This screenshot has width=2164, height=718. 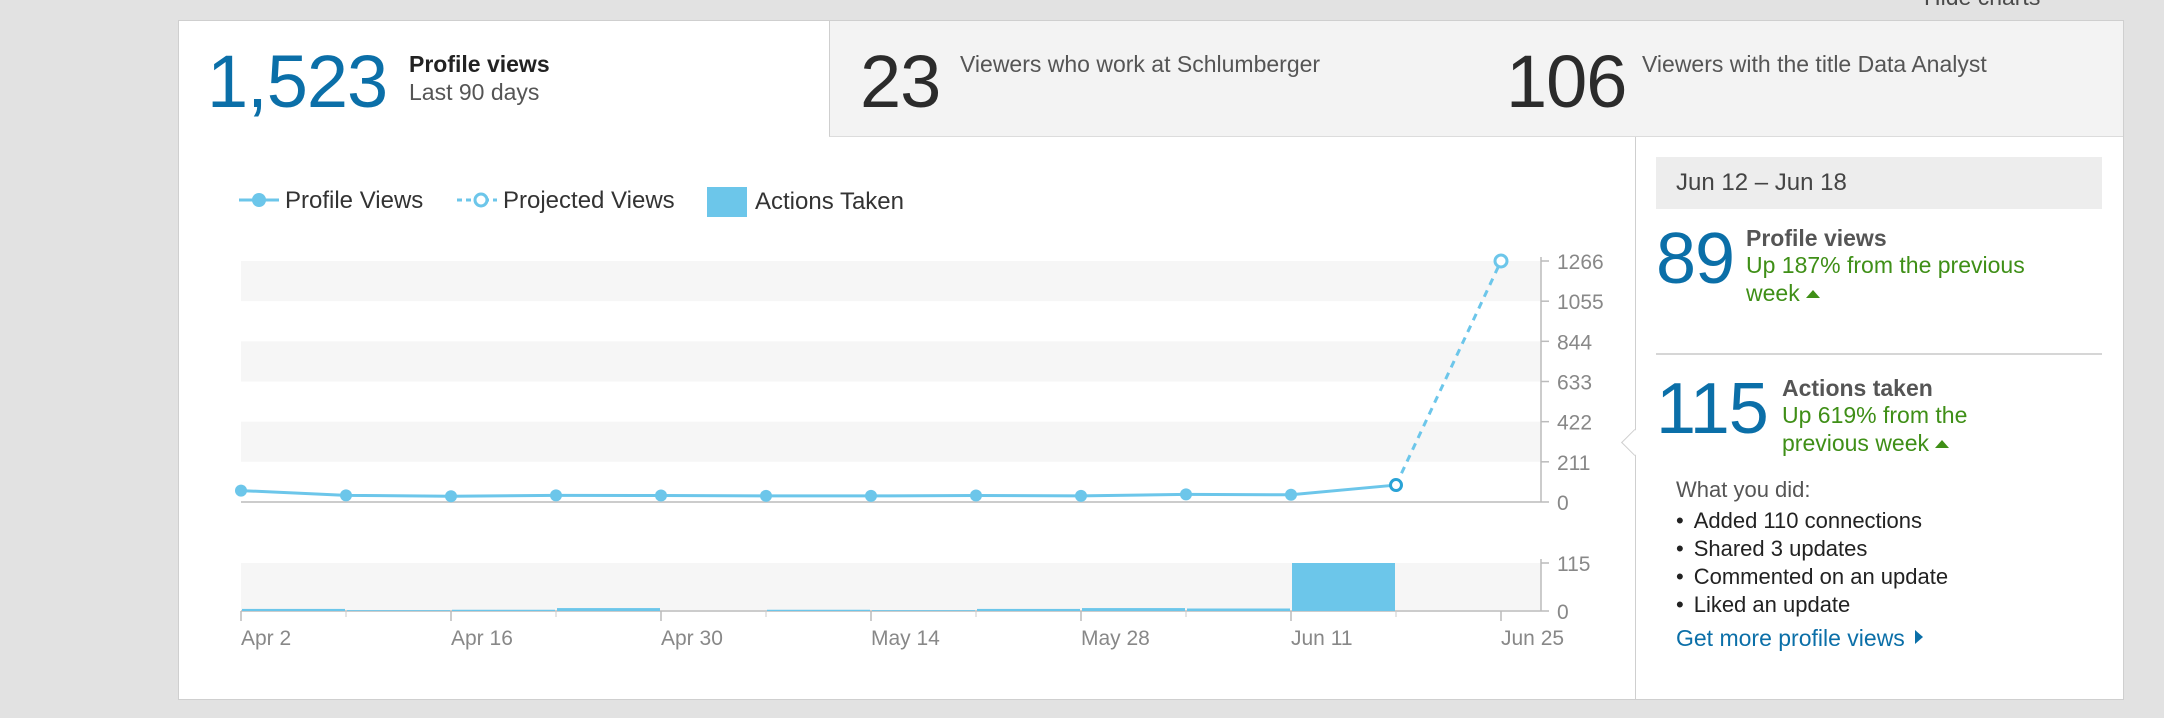 What do you see at coordinates (1812, 521) in the screenshot?
I see `activity-item: Added 110 connections` at bounding box center [1812, 521].